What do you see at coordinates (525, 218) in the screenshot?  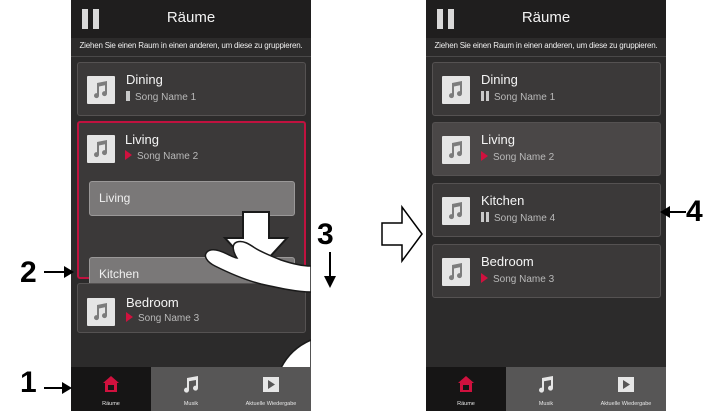 I see `song-name: Song Name 4` at bounding box center [525, 218].